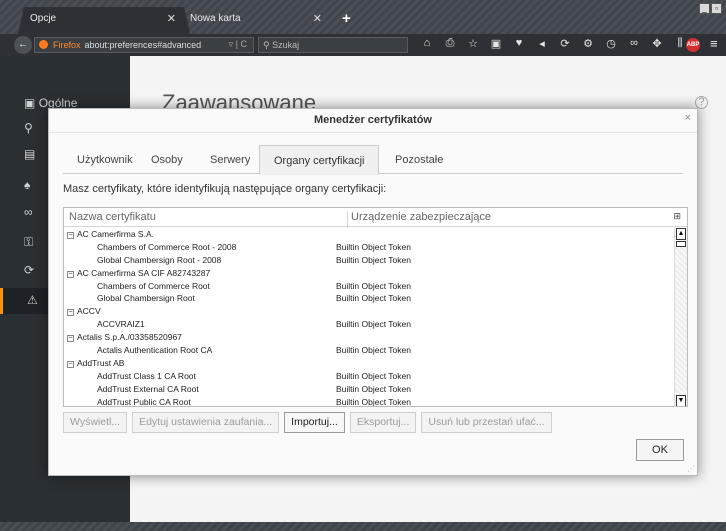  I want to click on sidebar-item-privacy: ∞, so click(28, 212).